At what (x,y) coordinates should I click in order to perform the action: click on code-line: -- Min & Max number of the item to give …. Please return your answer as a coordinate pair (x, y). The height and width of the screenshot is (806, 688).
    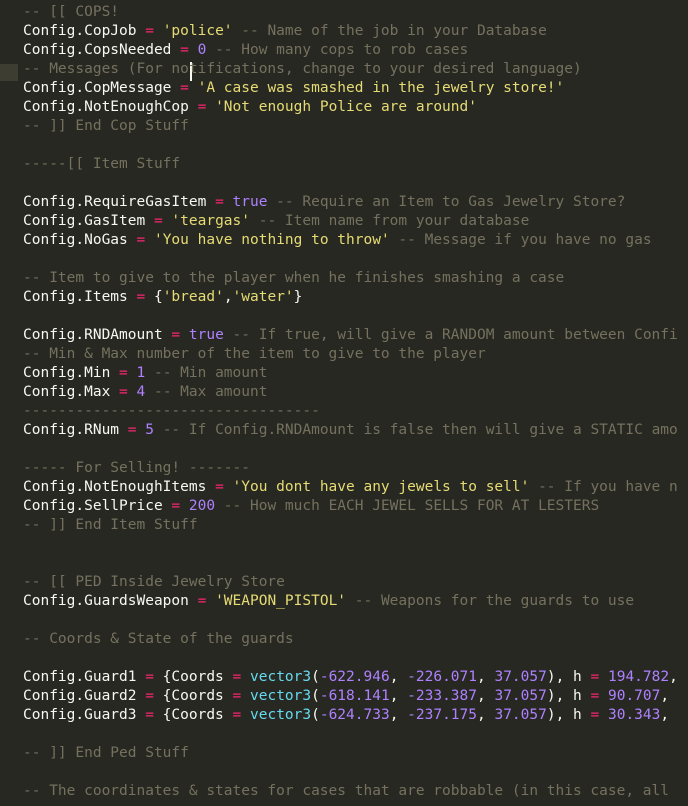
    Looking at the image, I should click on (344, 354).